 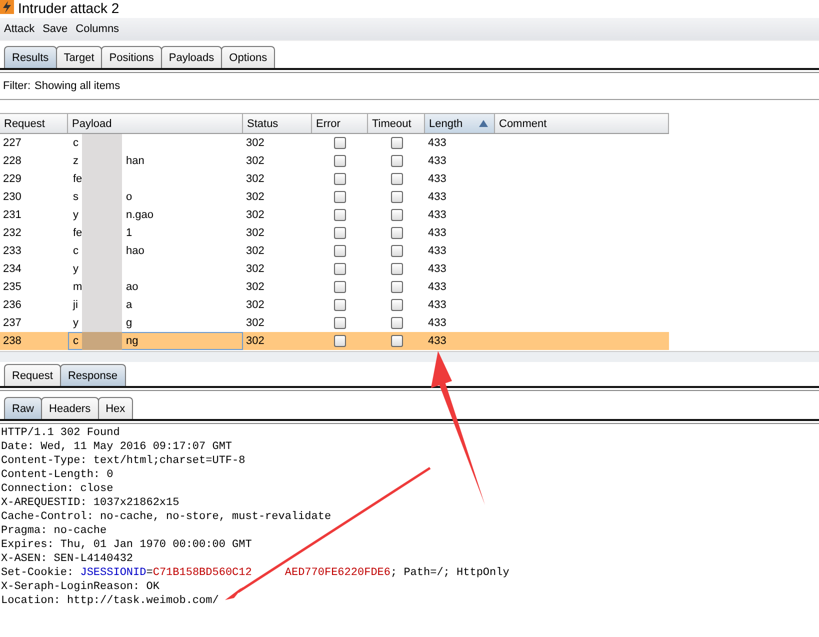 I want to click on filter-value: Showing all items, so click(x=77, y=86).